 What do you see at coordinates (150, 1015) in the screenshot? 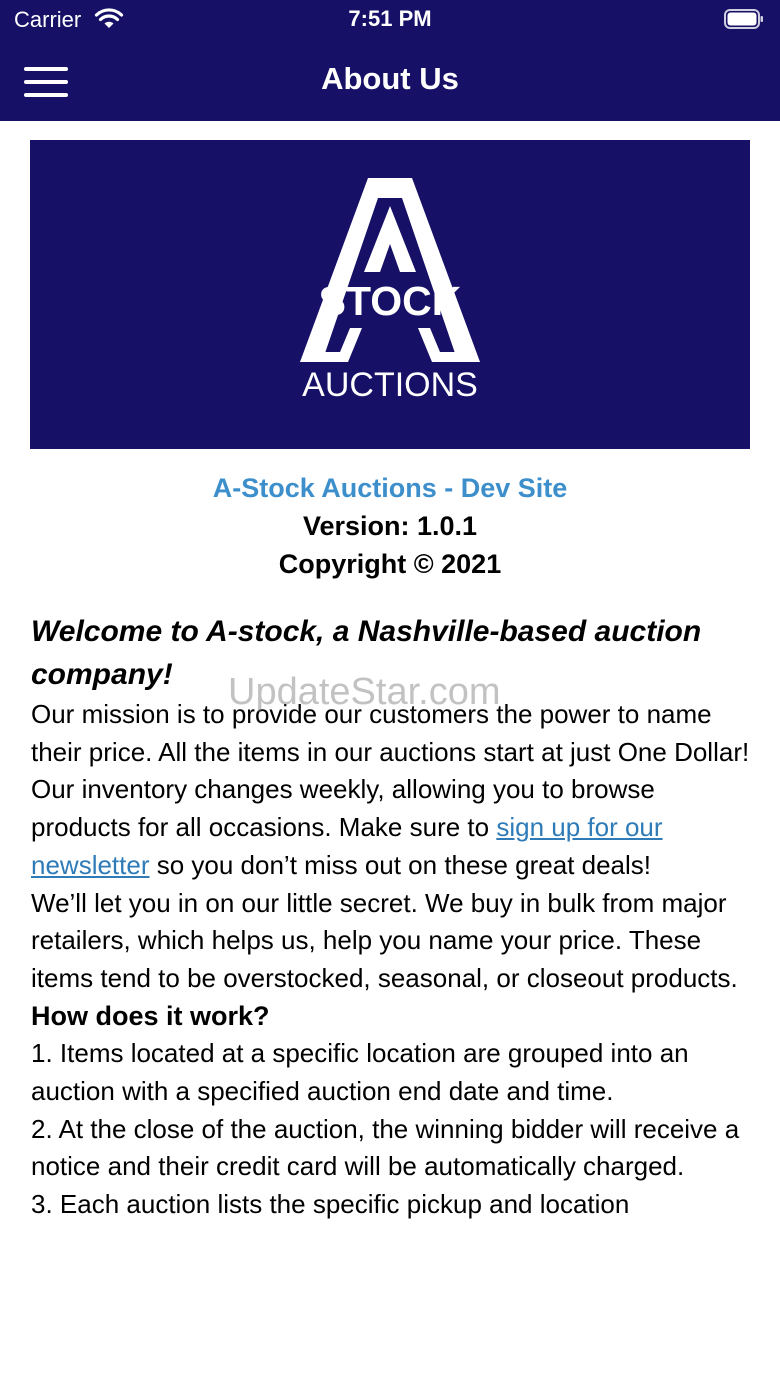
I see `how-it-works-heading: How does it work?` at bounding box center [150, 1015].